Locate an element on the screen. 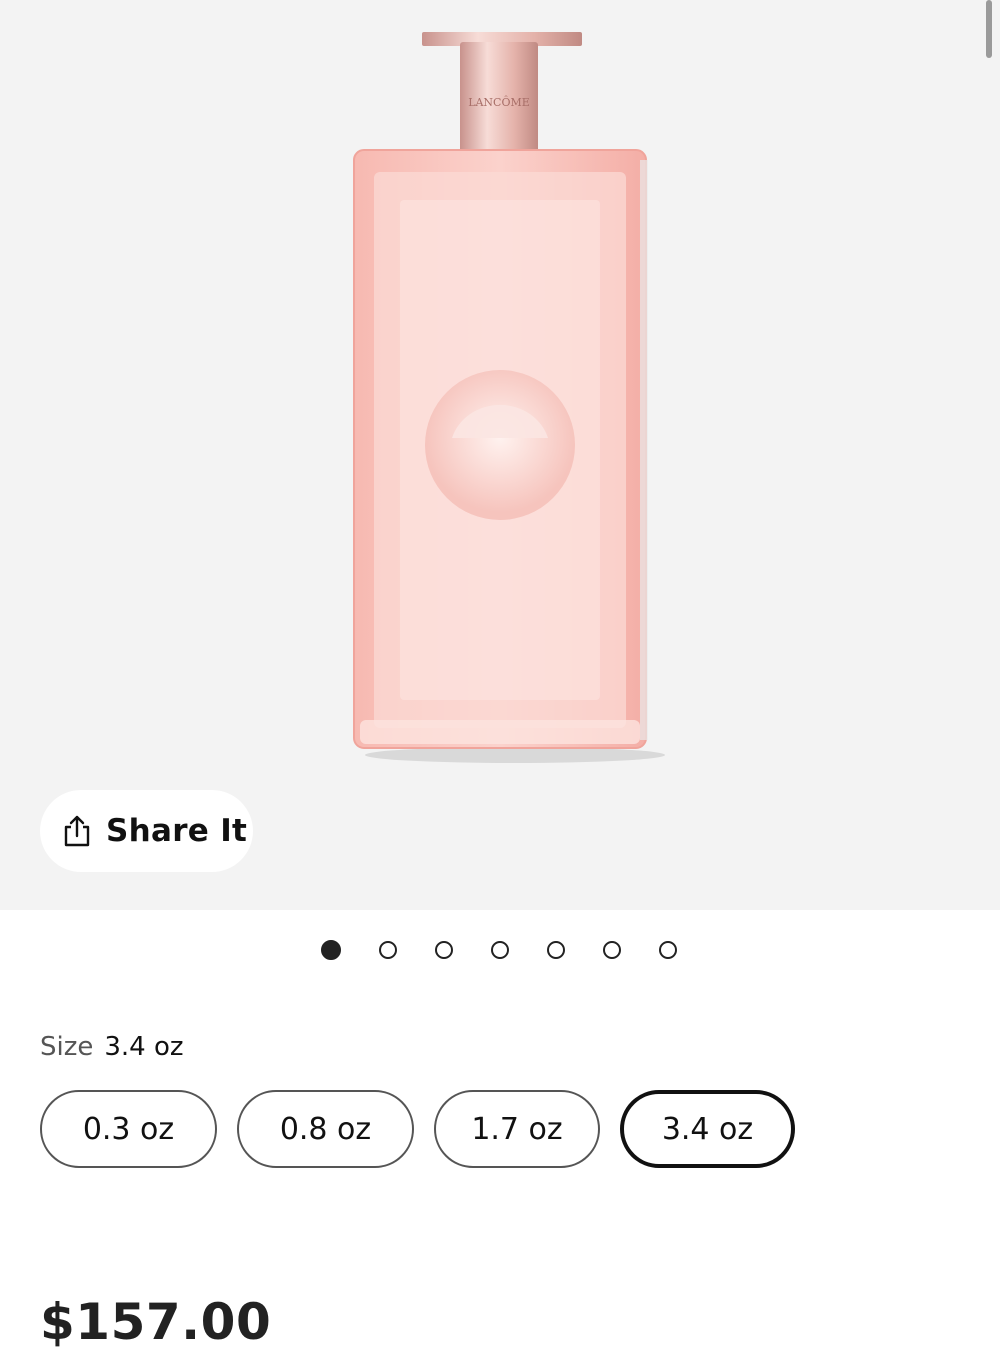 This screenshot has width=1000, height=1351. size-option-0-3oz: 0.3 oz is located at coordinates (128, 1129).